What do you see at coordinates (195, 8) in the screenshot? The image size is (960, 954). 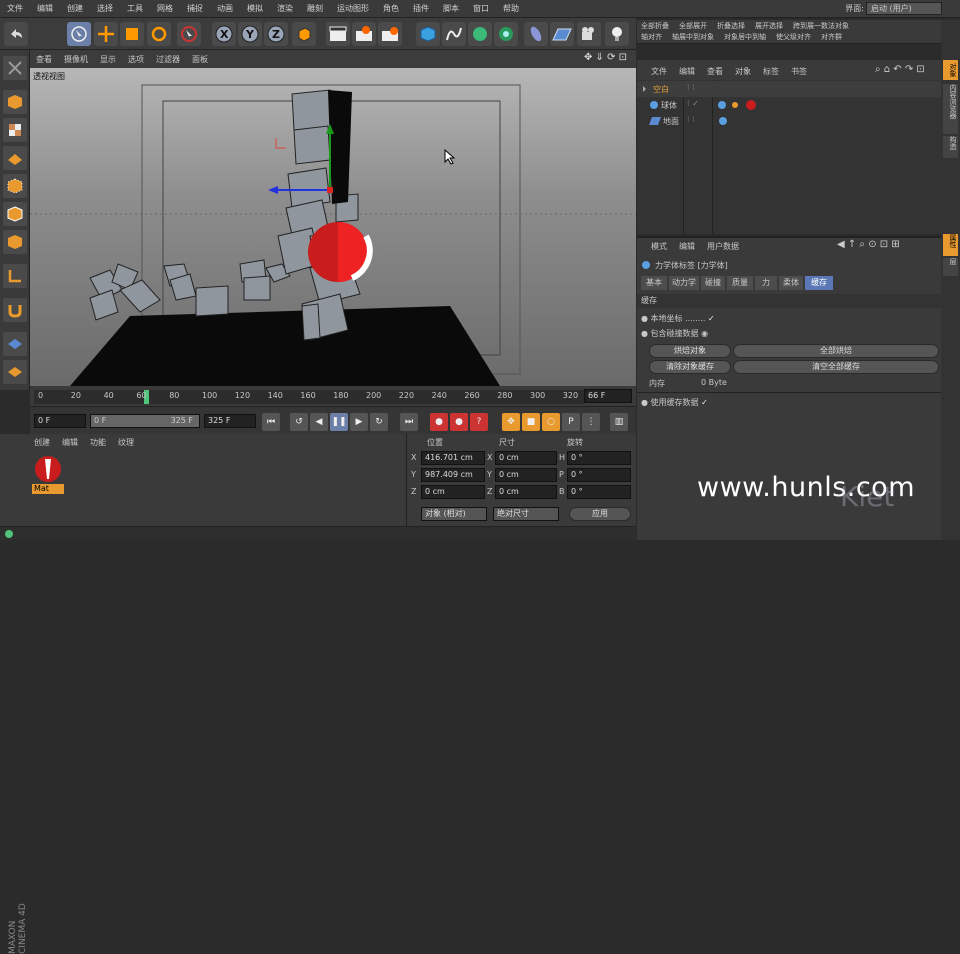 I see `menu-item-6: 捕捉` at bounding box center [195, 8].